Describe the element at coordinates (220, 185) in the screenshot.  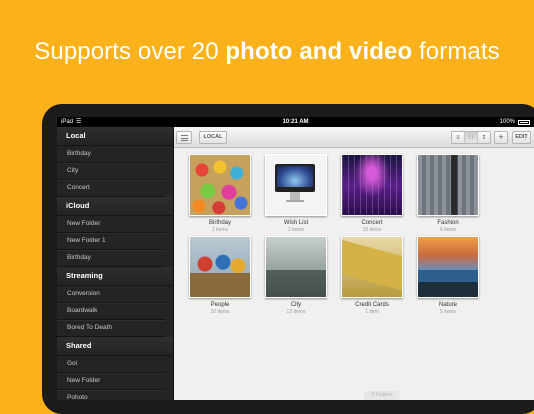
I see `balloons-photo-icon` at that location.